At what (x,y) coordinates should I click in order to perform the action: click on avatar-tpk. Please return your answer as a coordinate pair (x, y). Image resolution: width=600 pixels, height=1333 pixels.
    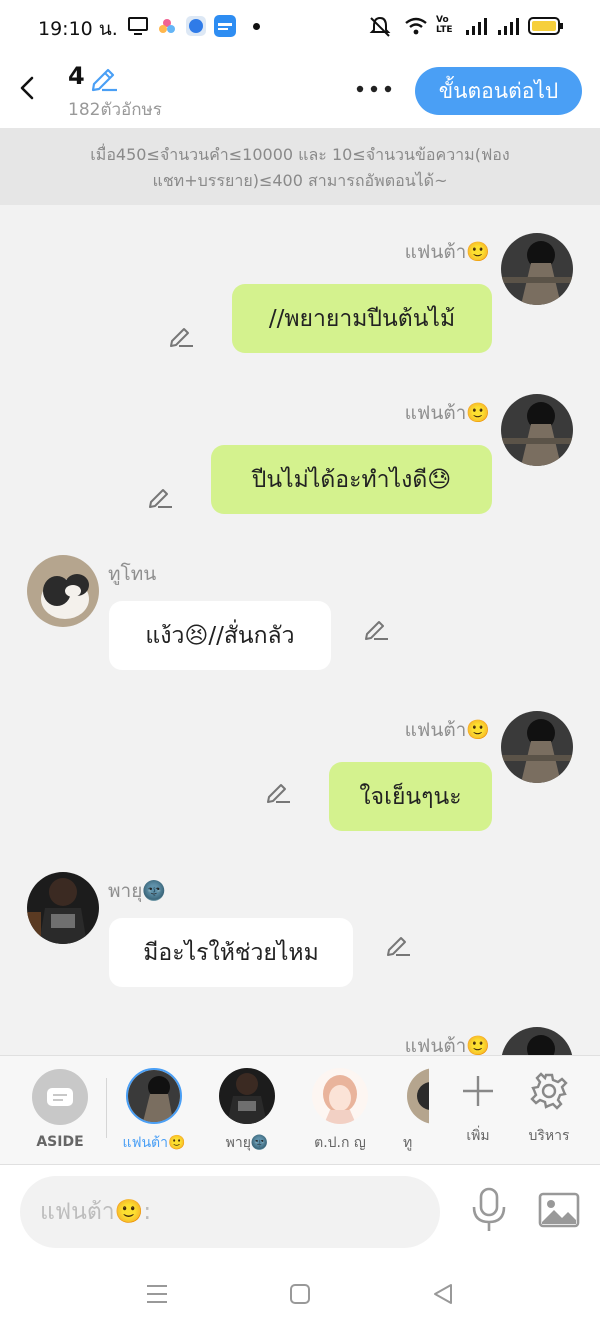
    Looking at the image, I should click on (340, 1096).